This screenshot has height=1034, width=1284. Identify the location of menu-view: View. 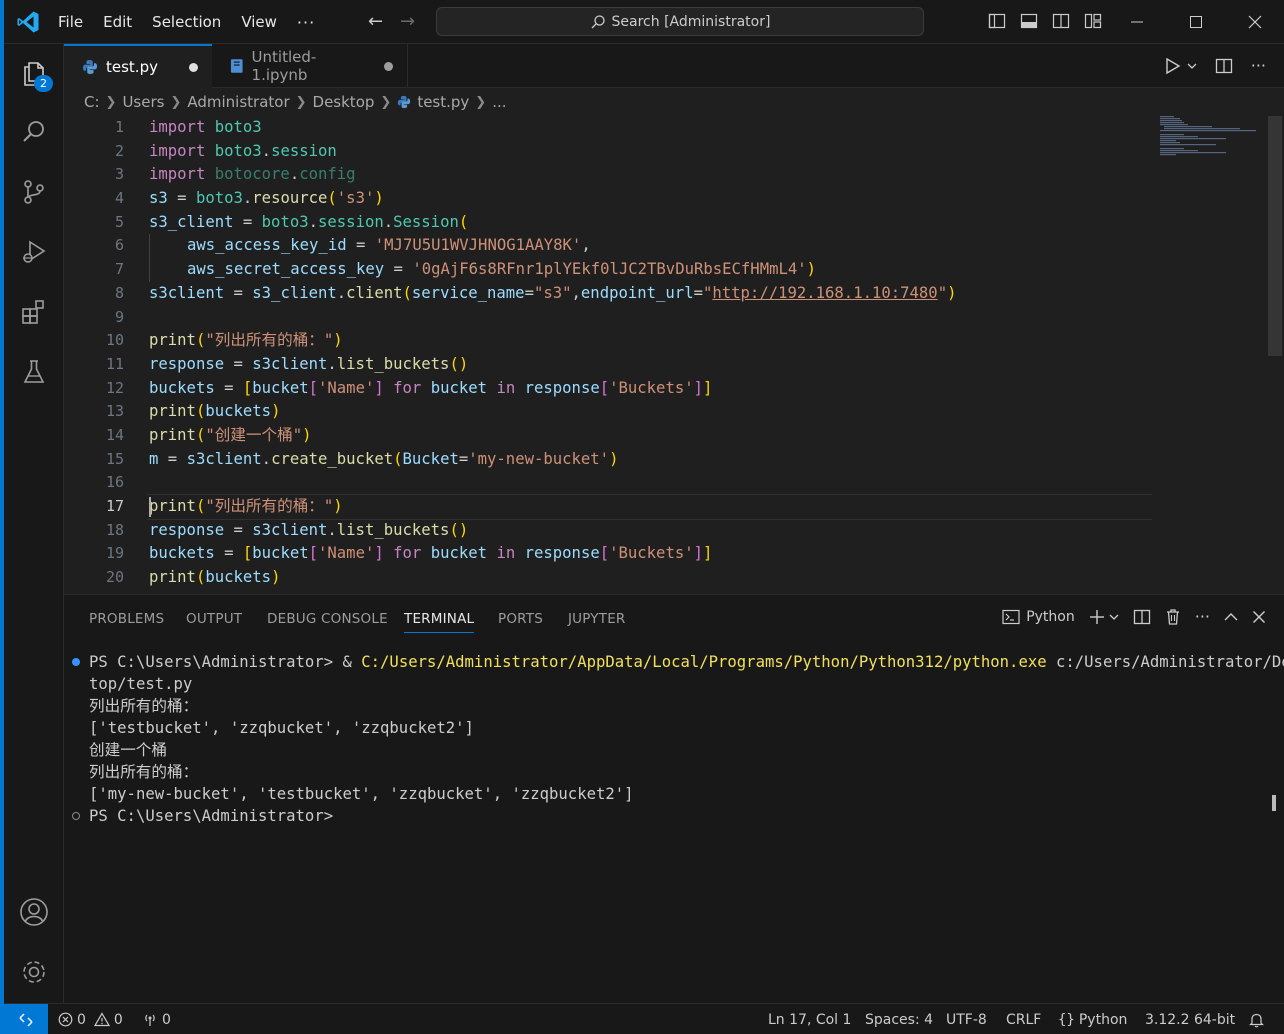
(259, 22).